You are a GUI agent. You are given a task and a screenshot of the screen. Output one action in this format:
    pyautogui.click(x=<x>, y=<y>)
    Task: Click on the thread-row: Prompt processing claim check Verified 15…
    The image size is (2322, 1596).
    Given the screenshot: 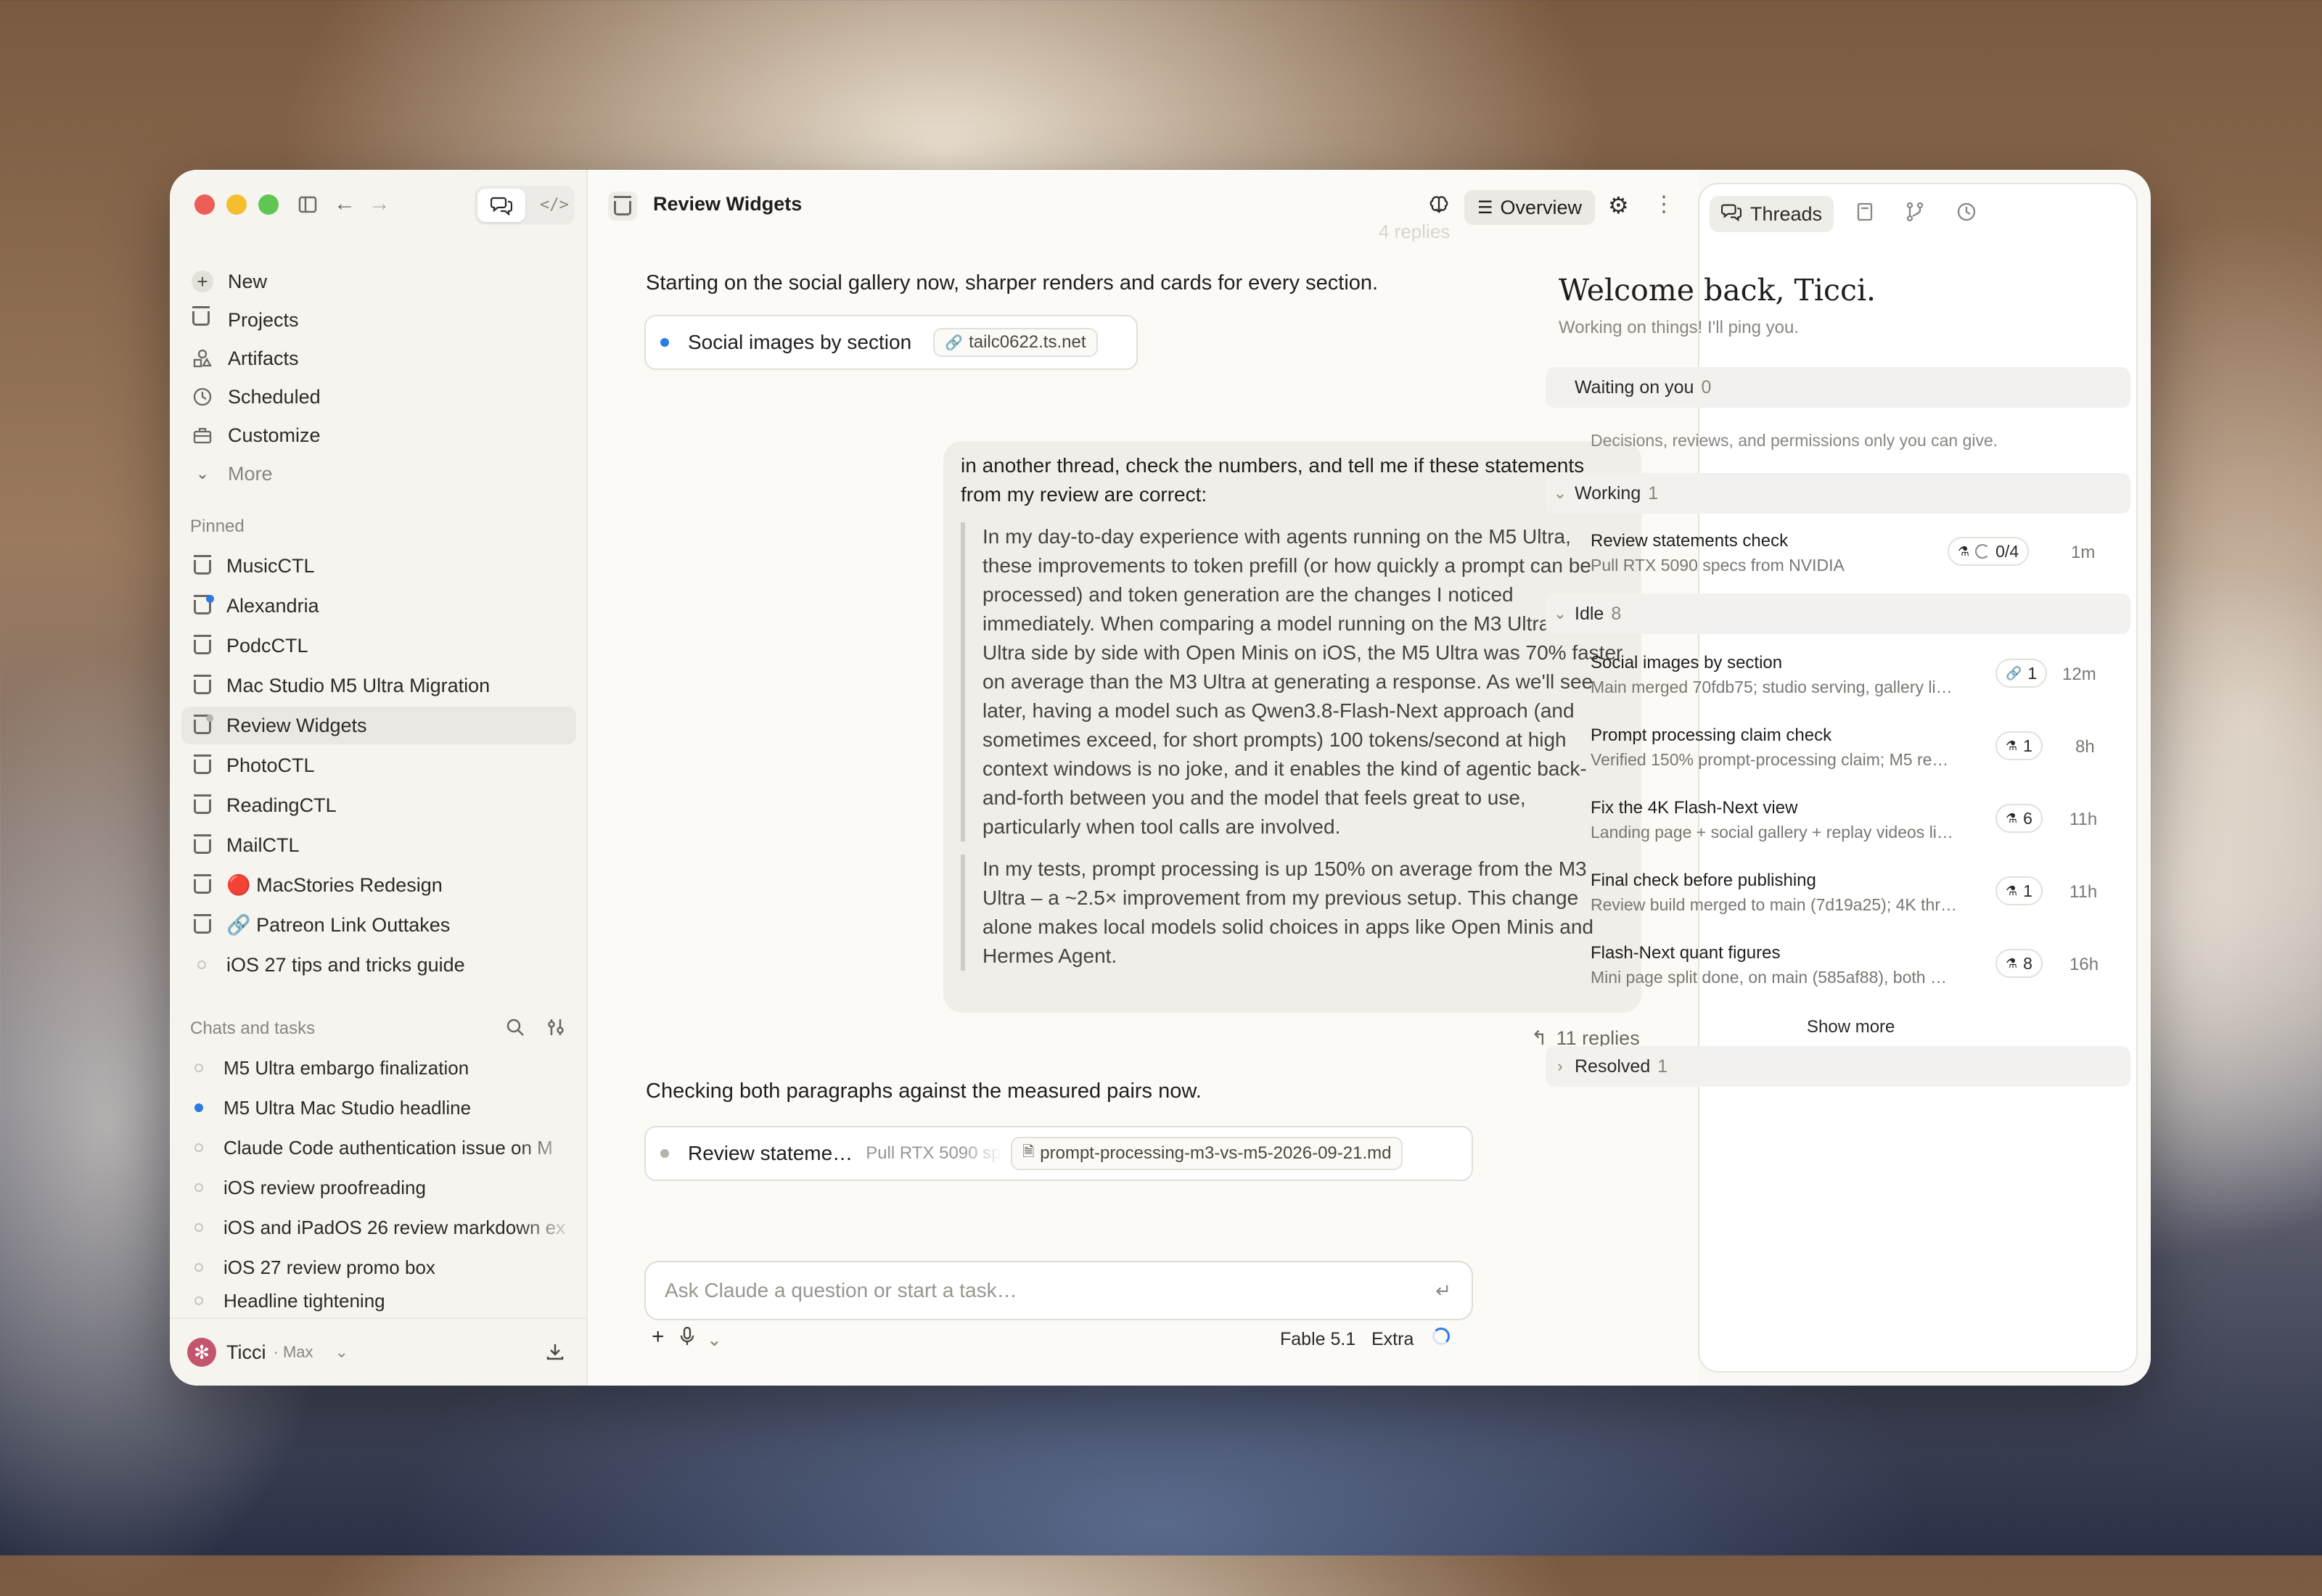 What is the action you would take?
    pyautogui.click(x=1776, y=747)
    